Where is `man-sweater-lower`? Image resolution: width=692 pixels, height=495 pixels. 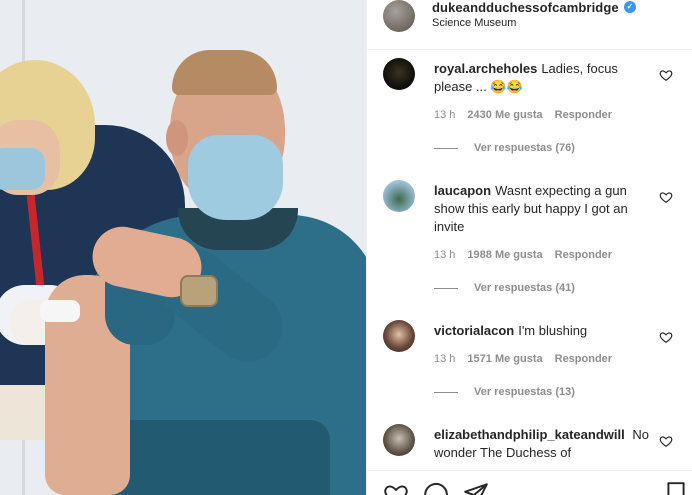 man-sweater-lower is located at coordinates (220, 457).